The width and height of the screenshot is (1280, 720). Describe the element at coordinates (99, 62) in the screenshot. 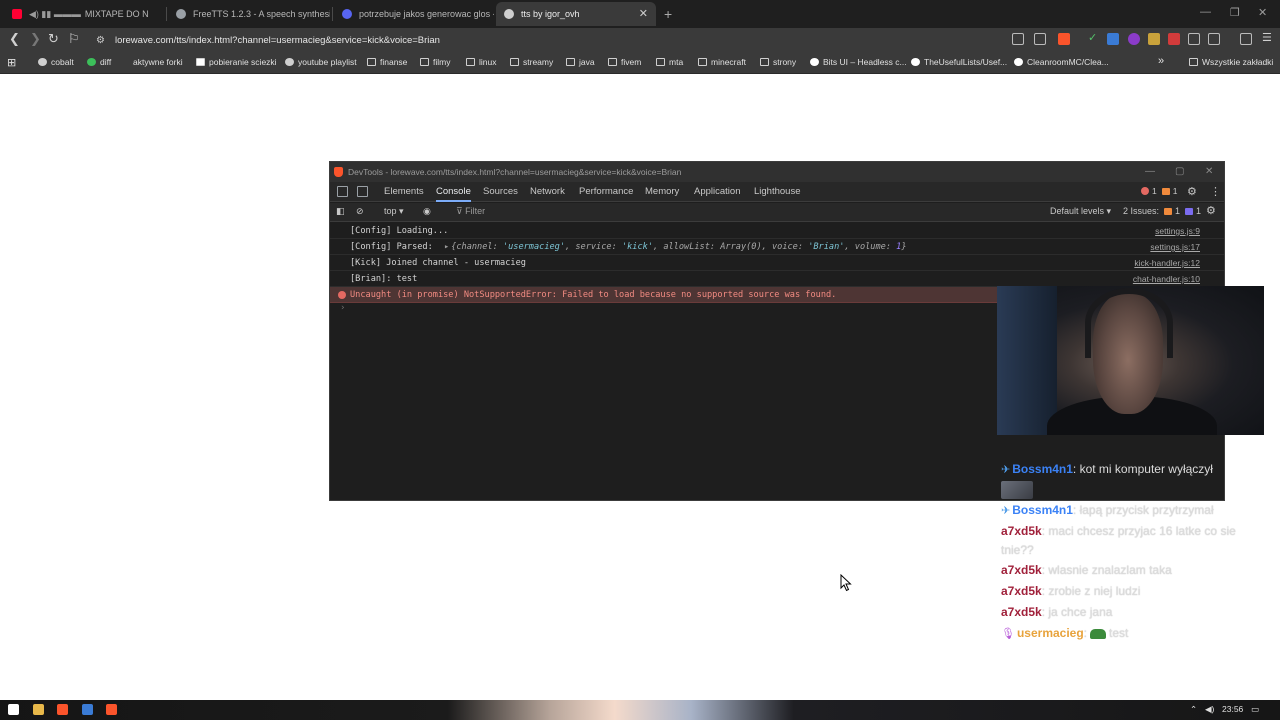

I see `bookmark-diff: diff` at that location.